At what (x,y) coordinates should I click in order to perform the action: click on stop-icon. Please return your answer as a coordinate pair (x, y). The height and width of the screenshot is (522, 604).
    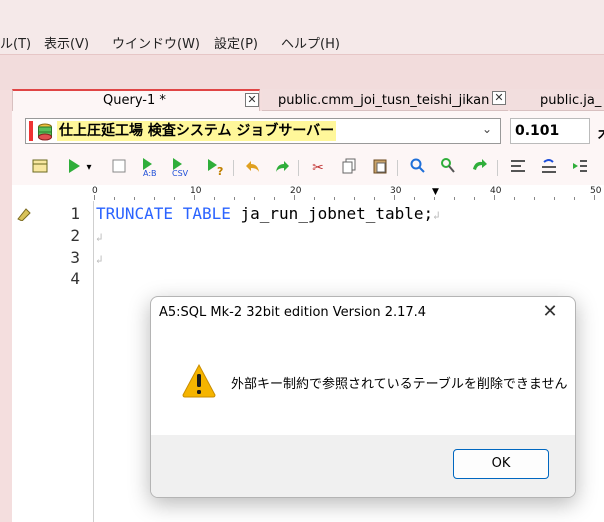
    Looking at the image, I should click on (119, 168).